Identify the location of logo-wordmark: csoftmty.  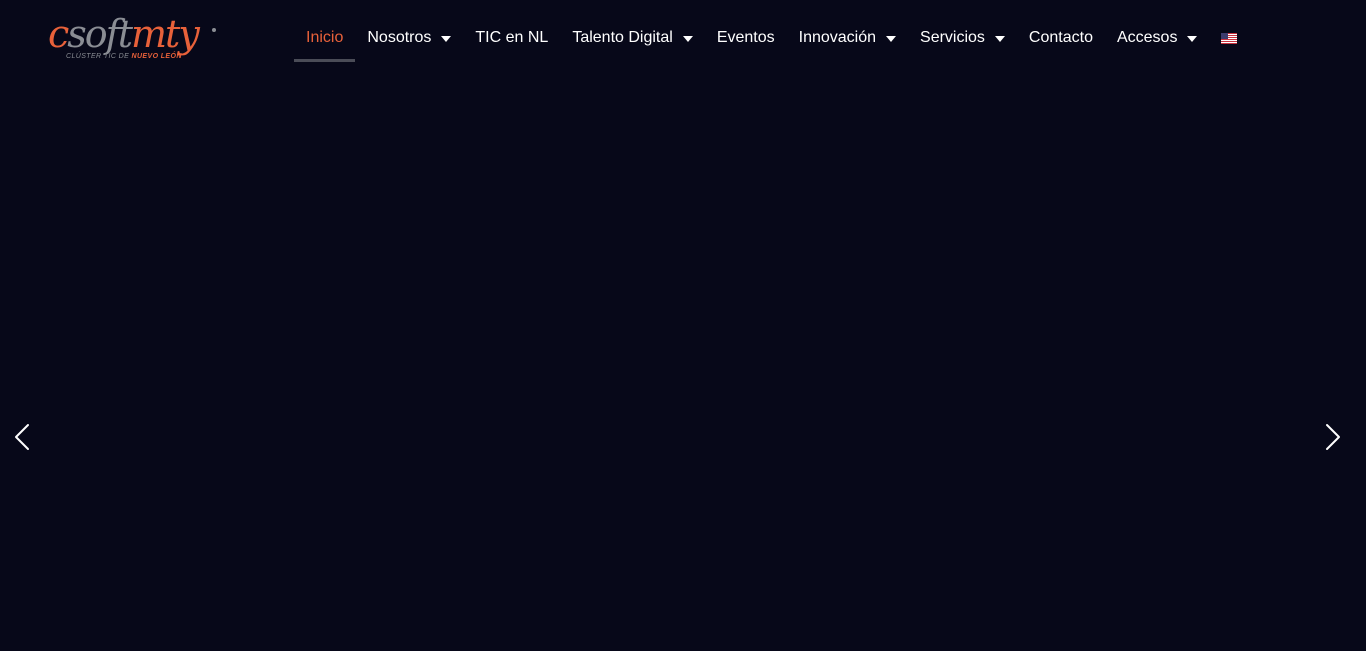
(124, 34).